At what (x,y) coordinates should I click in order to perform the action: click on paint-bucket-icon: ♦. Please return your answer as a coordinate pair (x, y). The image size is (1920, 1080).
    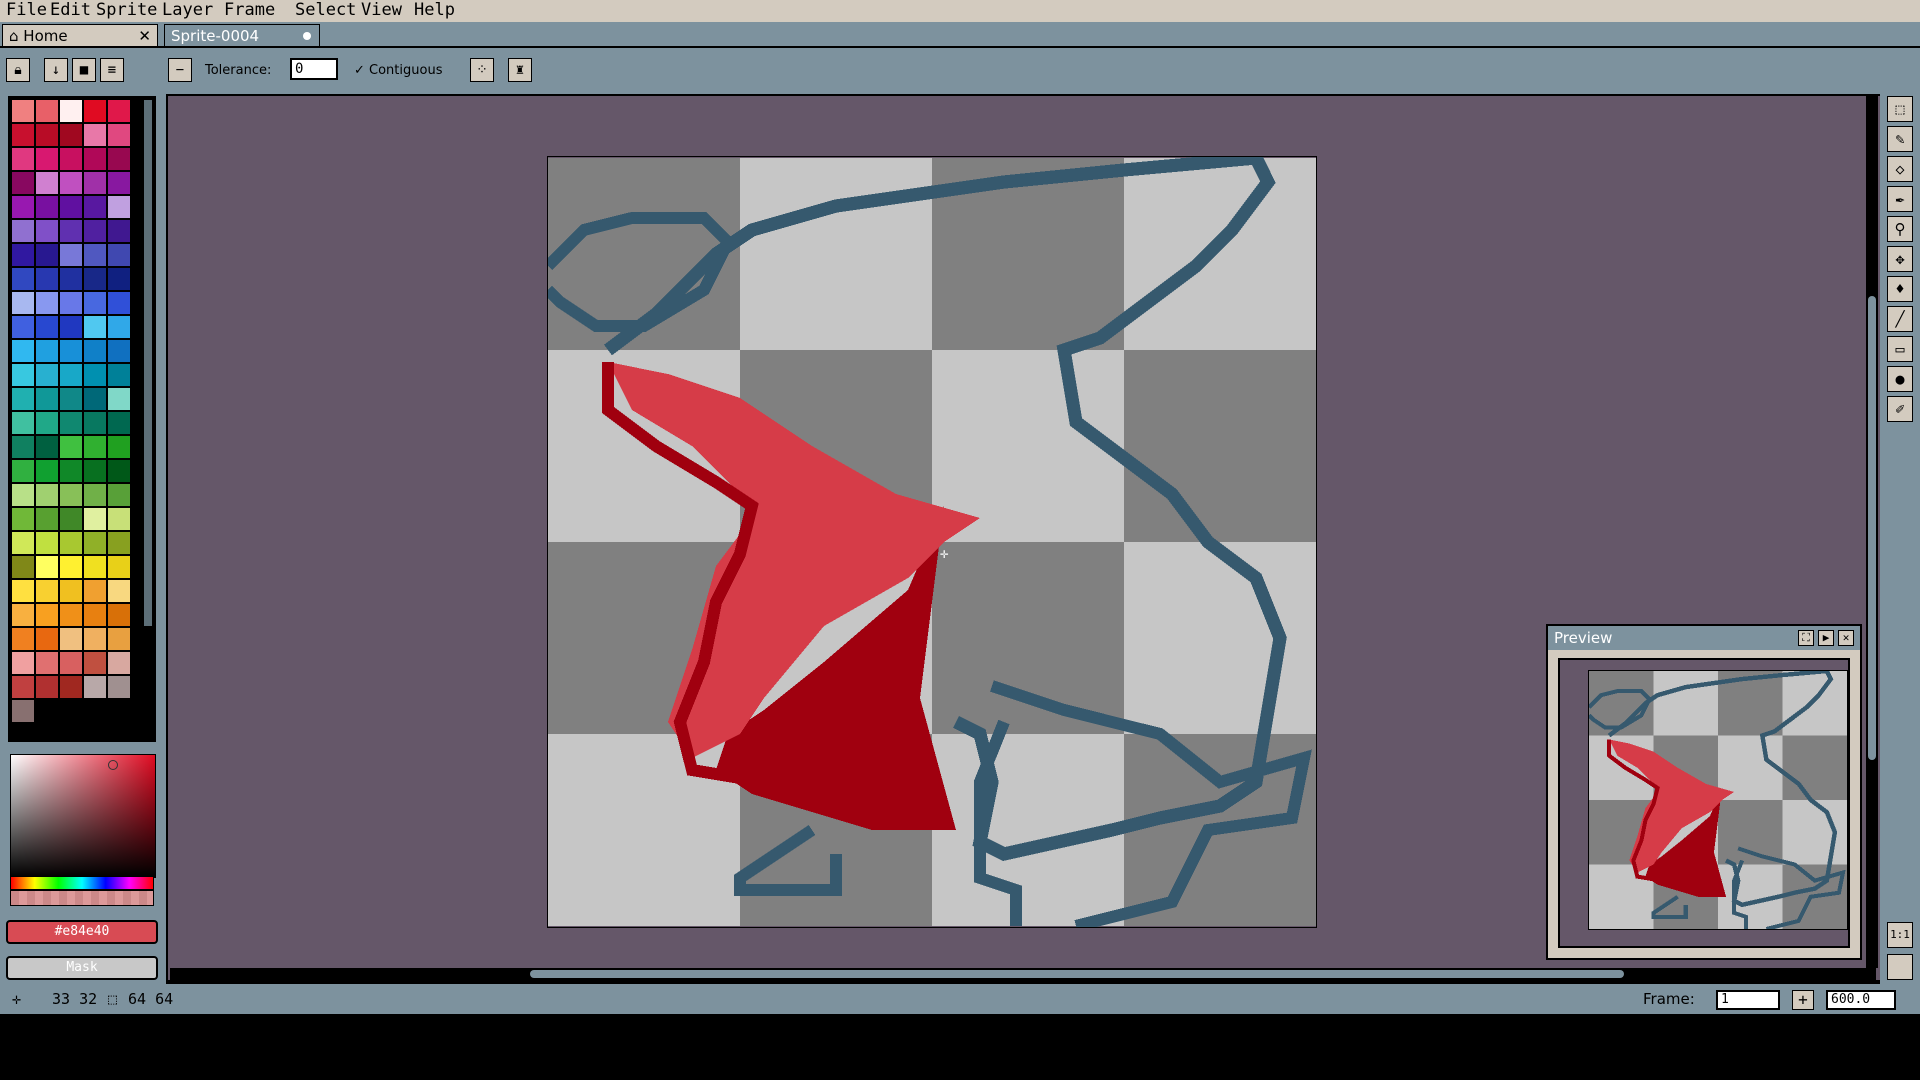
    Looking at the image, I should click on (1900, 289).